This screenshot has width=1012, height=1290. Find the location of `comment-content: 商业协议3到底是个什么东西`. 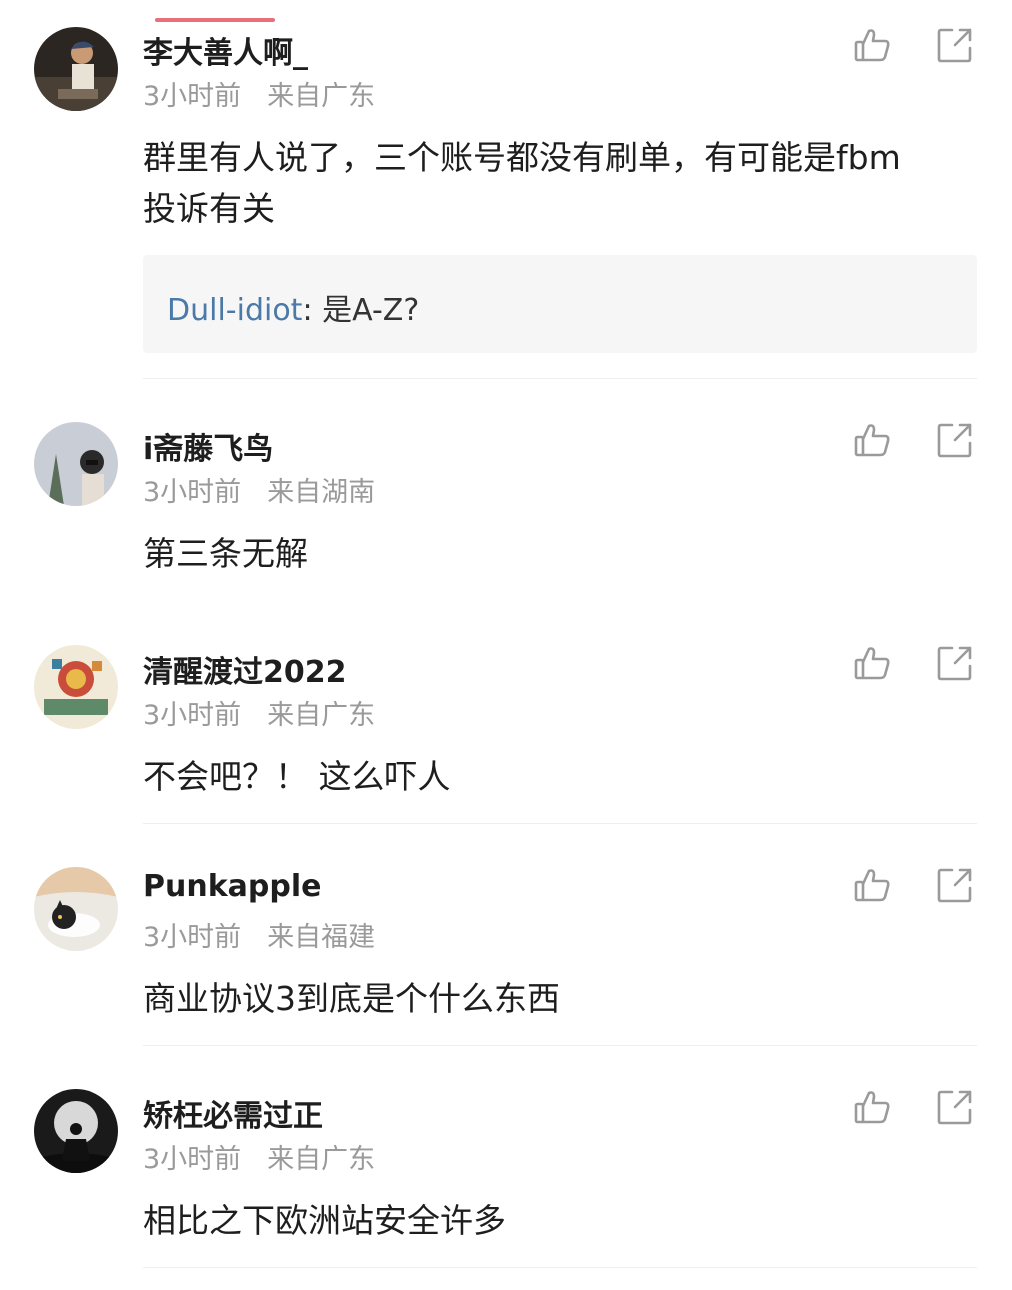

comment-content: 商业协议3到底是个什么东西 is located at coordinates (351, 998).